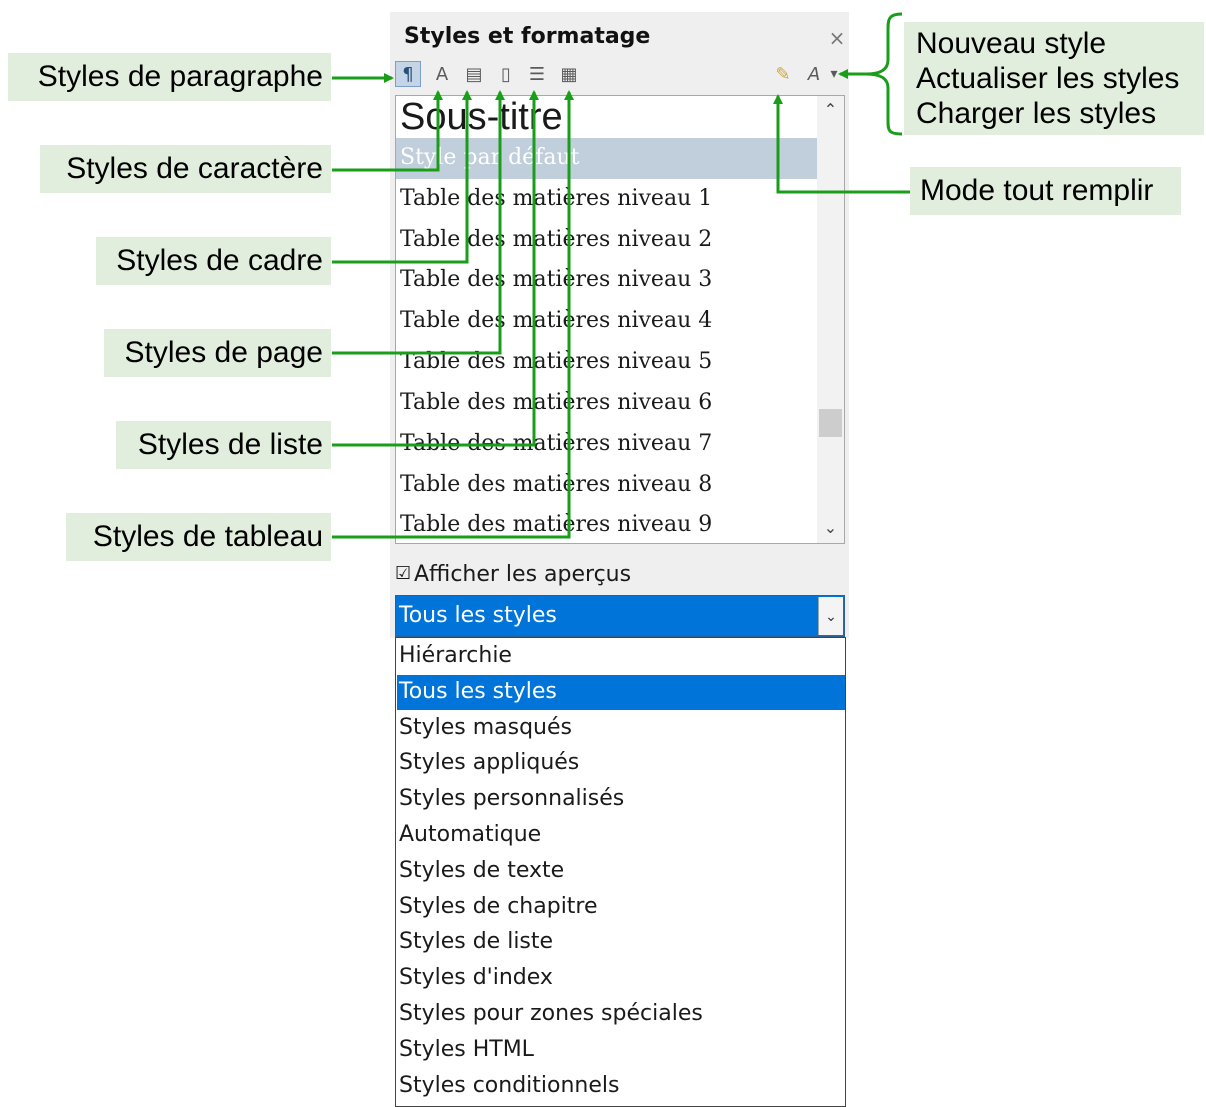 The image size is (1206, 1107). I want to click on callout-page-styles: Styles de page, so click(217, 353).